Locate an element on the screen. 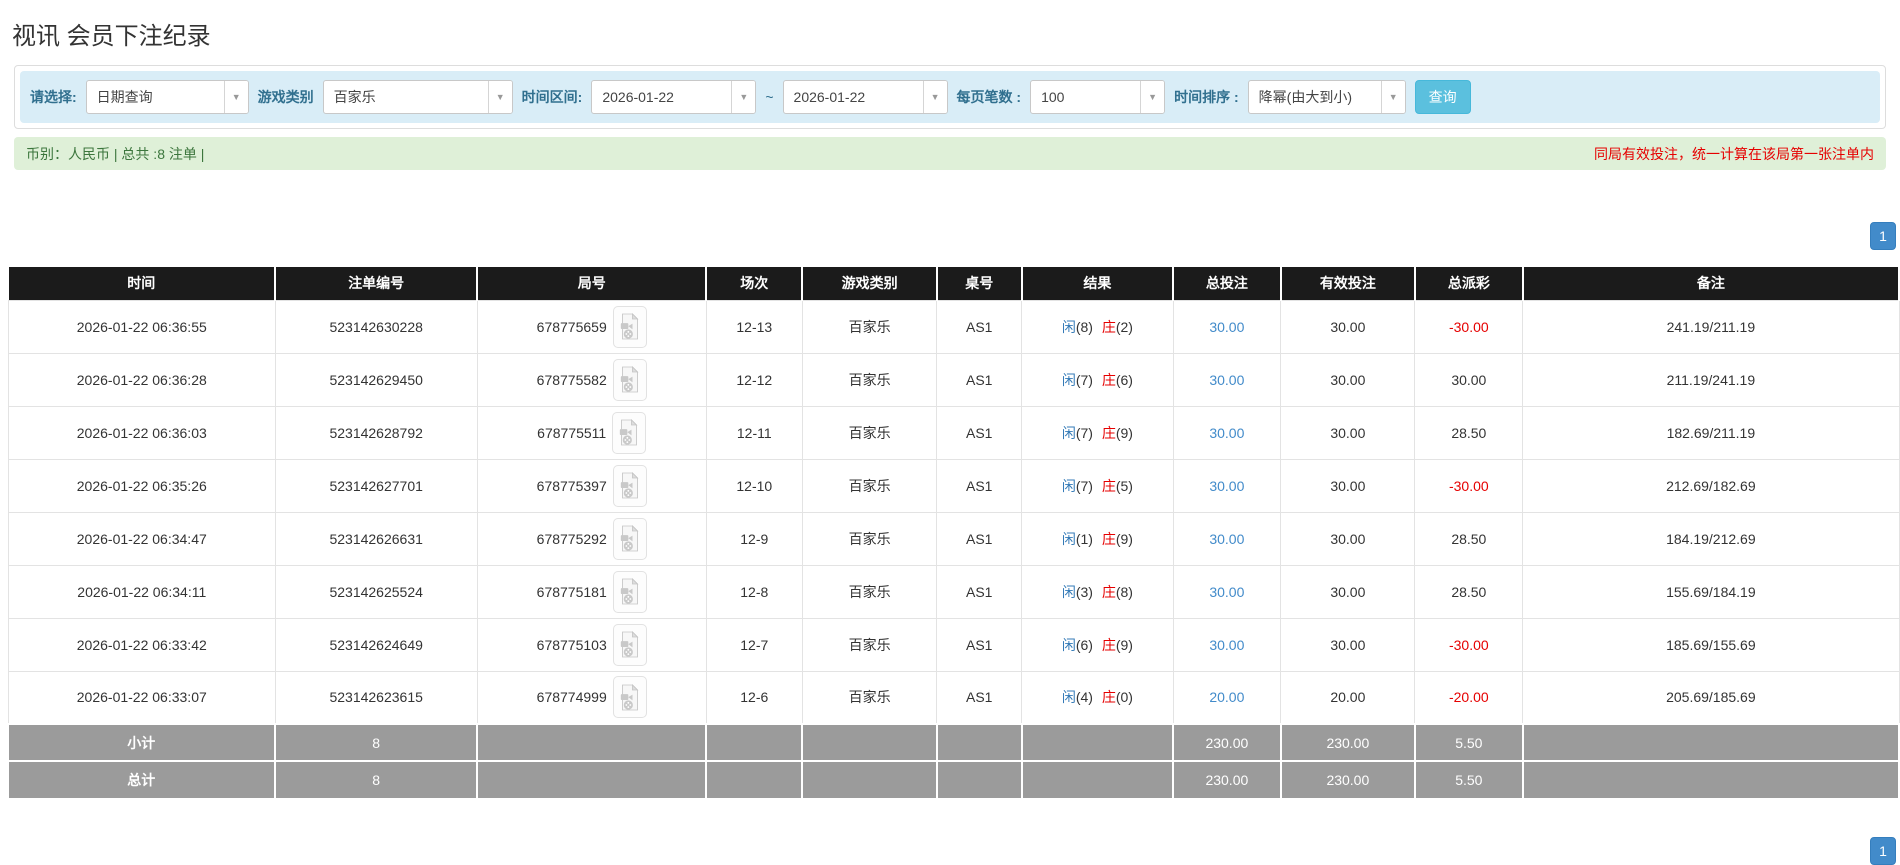 Image resolution: width=1900 pixels, height=865 pixels. date-to-value: 2026-01-22 is located at coordinates (829, 97).